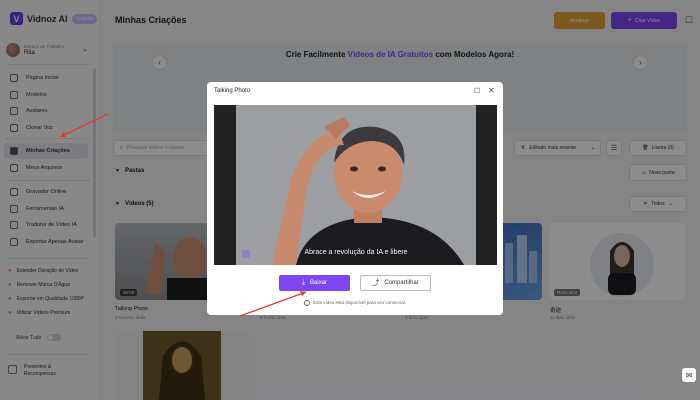 This screenshot has height=400, width=700. I want to click on close-icon: ✕, so click(491, 90).